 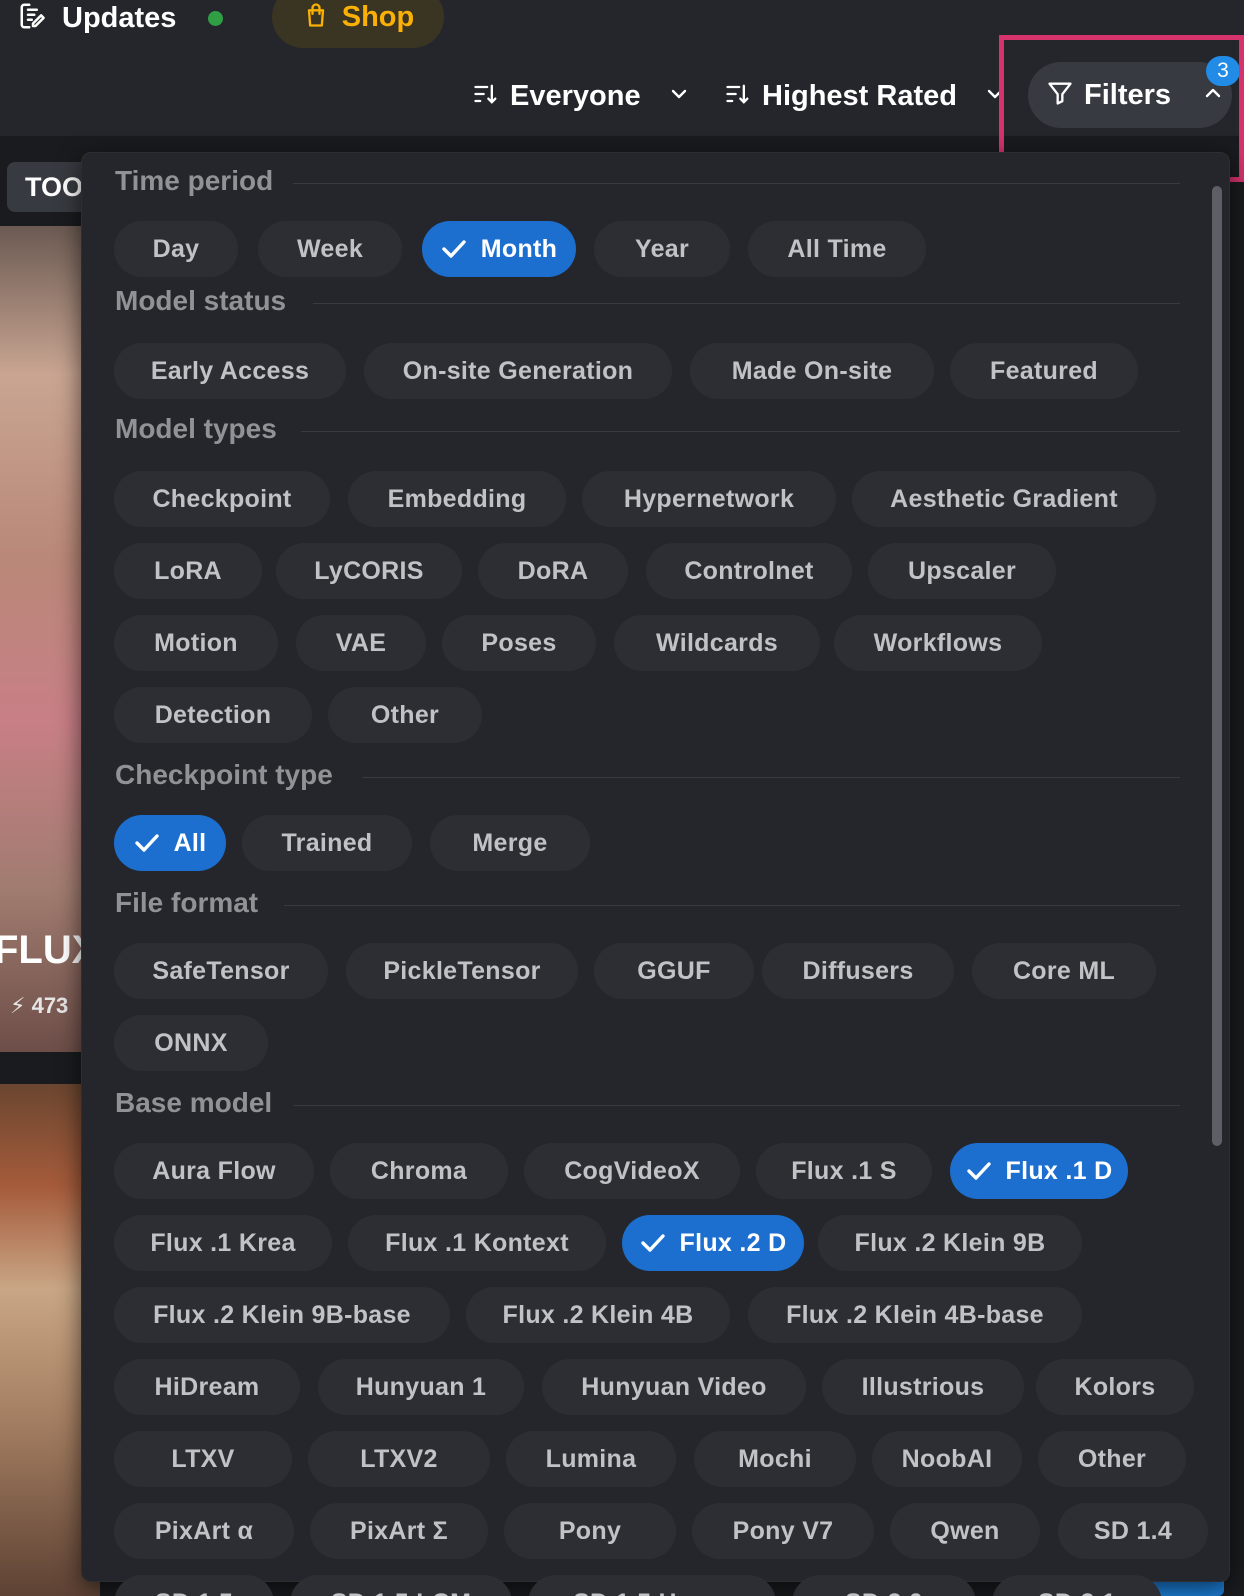 I want to click on sort-icon, so click(x=486, y=96).